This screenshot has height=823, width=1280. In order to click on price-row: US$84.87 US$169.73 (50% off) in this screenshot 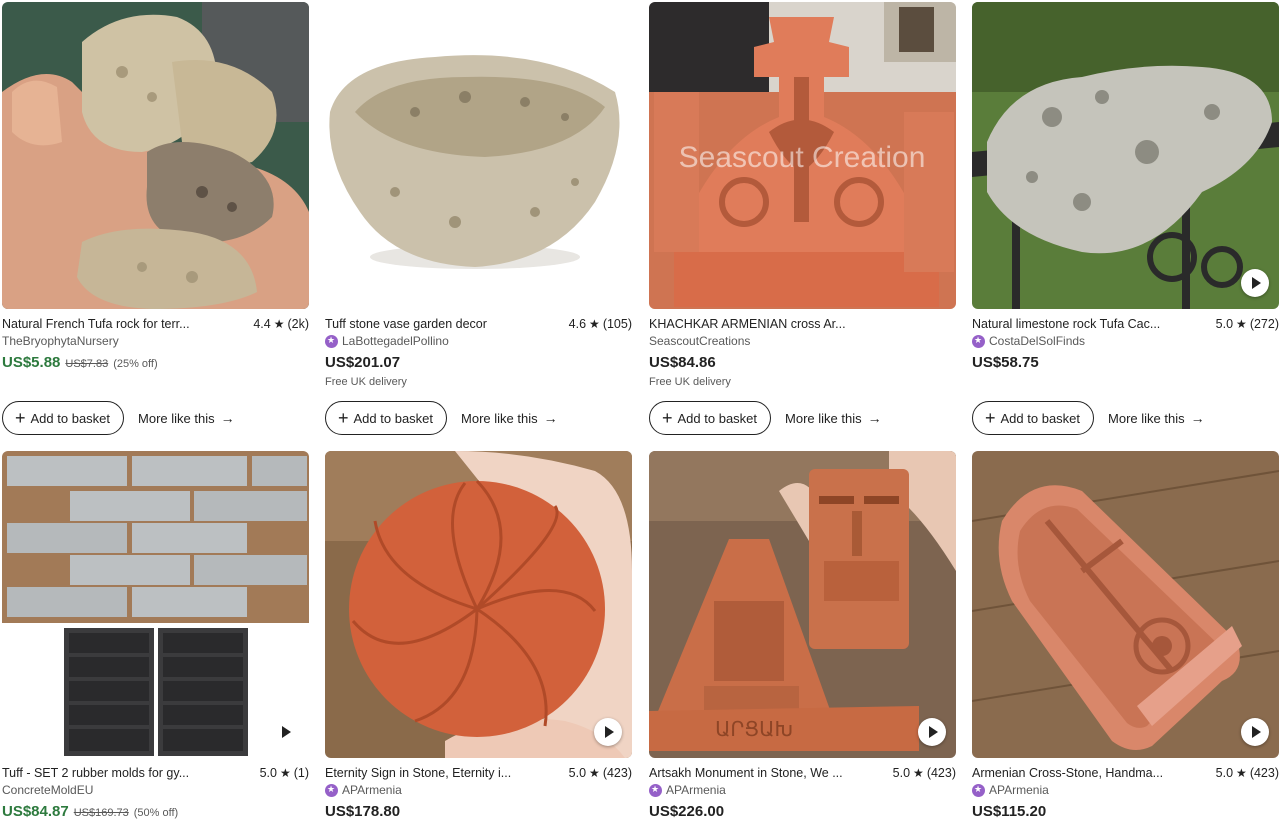, I will do `click(90, 811)`.